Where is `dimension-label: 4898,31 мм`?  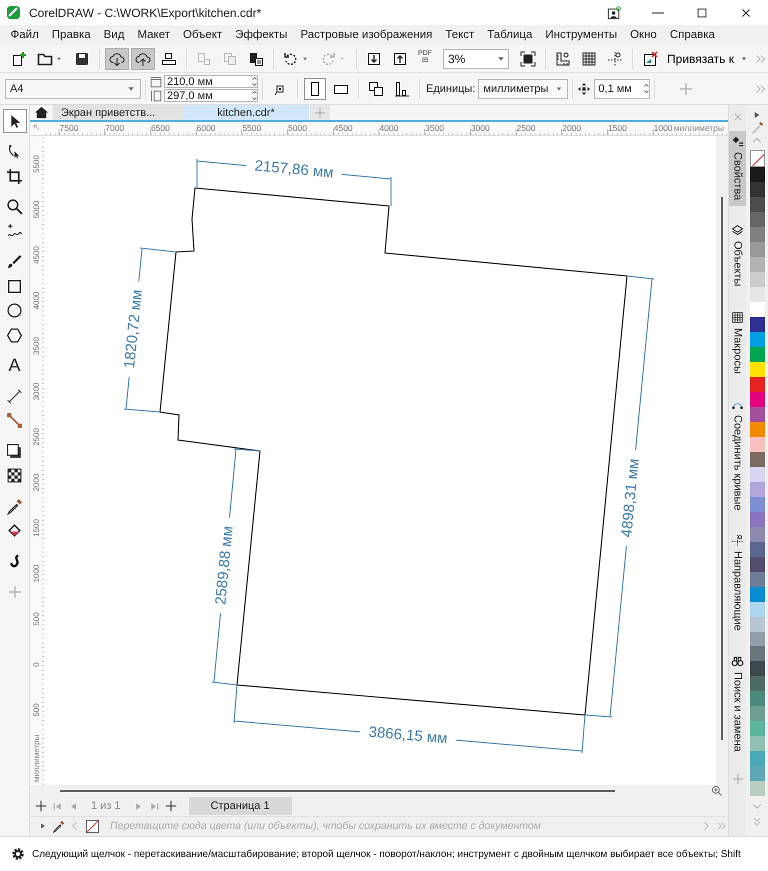 dimension-label: 4898,31 мм is located at coordinates (630, 498).